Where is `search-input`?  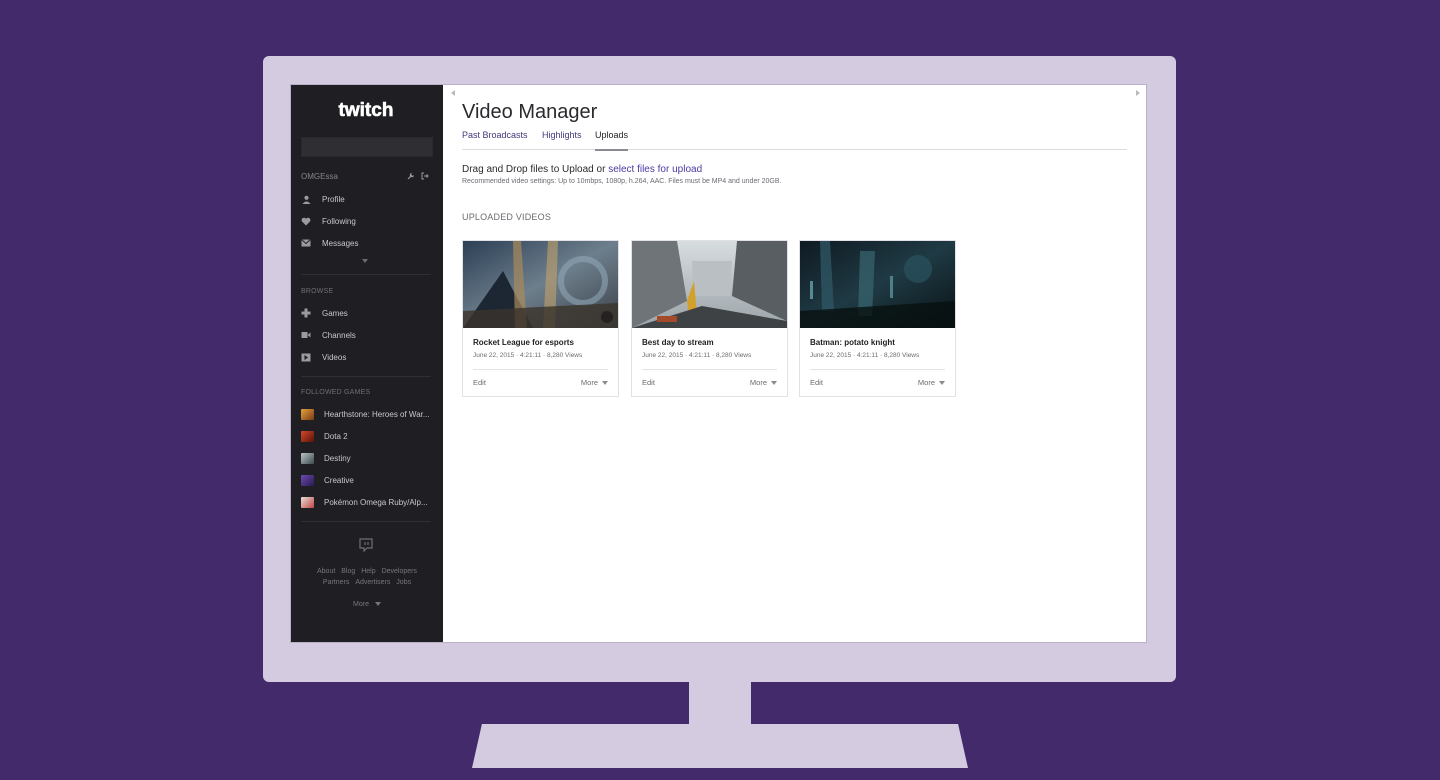 search-input is located at coordinates (367, 147).